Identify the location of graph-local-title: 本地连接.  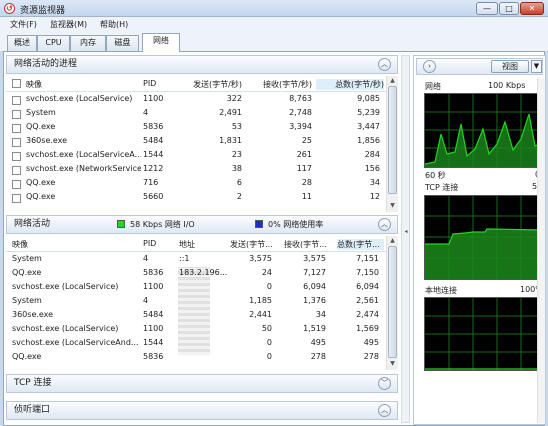
(441, 290).